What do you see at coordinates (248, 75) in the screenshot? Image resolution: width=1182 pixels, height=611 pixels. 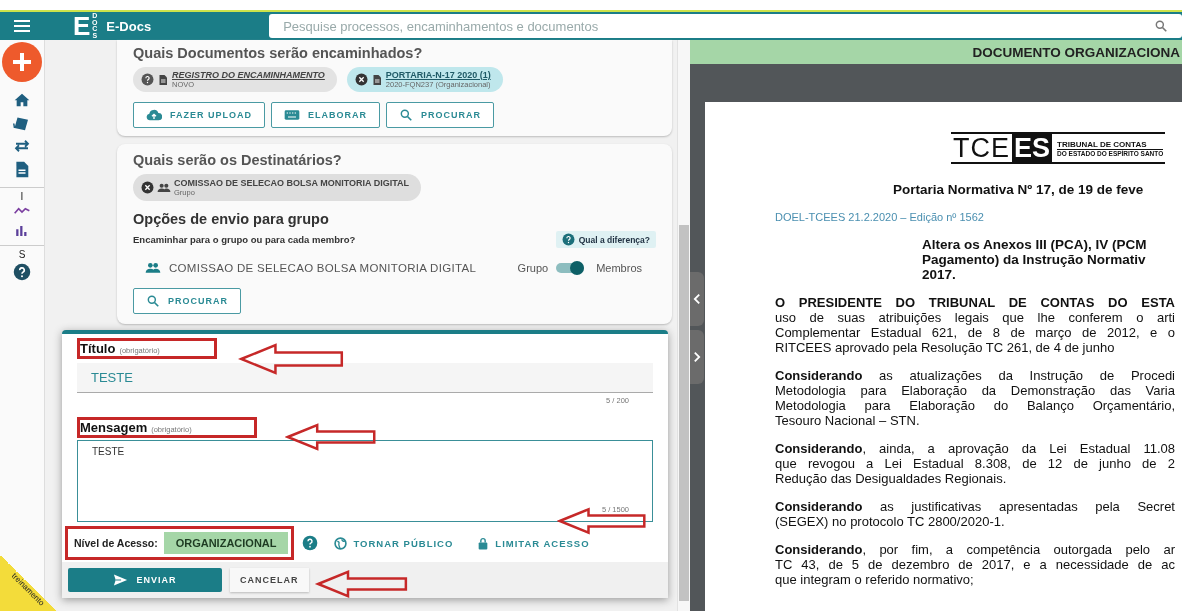 I see `document-name: REGISTRO DO ENCAMINHAMENTO` at bounding box center [248, 75].